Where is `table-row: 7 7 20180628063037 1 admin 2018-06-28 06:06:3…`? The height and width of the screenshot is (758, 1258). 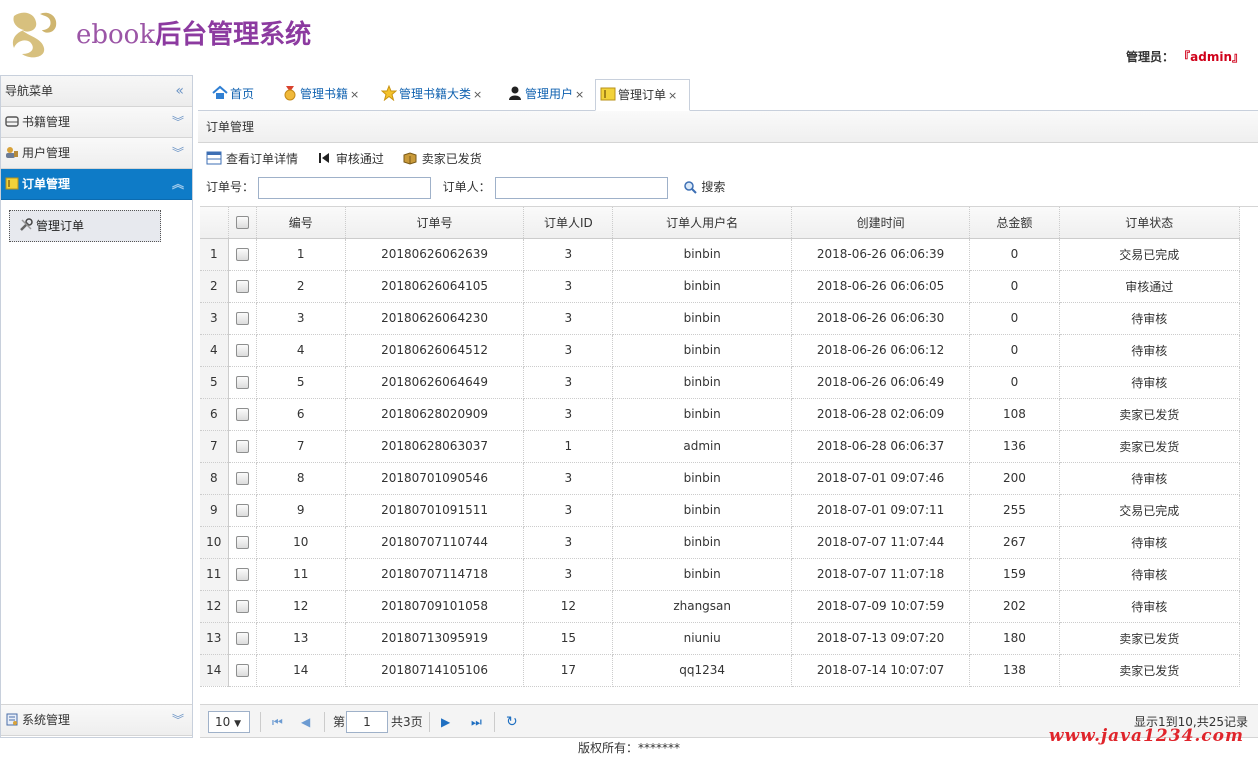 table-row: 7 7 20180628063037 1 admin 2018-06-28 06:06:3… is located at coordinates (720, 446).